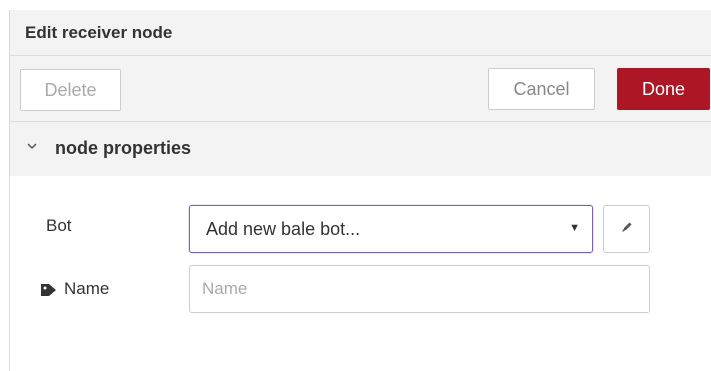  I want to click on delete-button: Delete, so click(70, 90).